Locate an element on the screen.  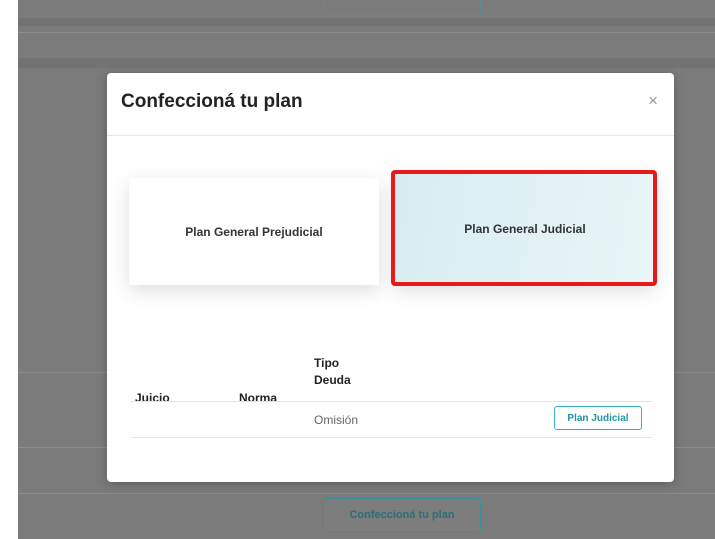
plan-card-judicial: Plan General Judicial is located at coordinates (525, 229).